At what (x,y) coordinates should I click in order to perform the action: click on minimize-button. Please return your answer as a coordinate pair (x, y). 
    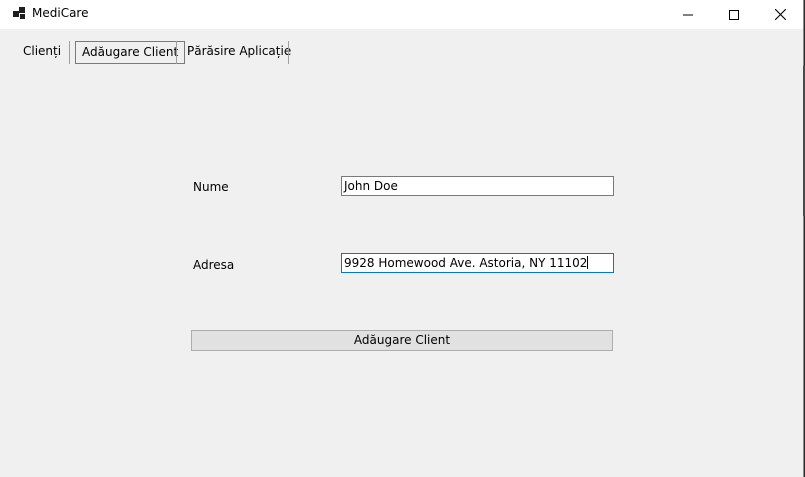
    Looking at the image, I should click on (688, 14).